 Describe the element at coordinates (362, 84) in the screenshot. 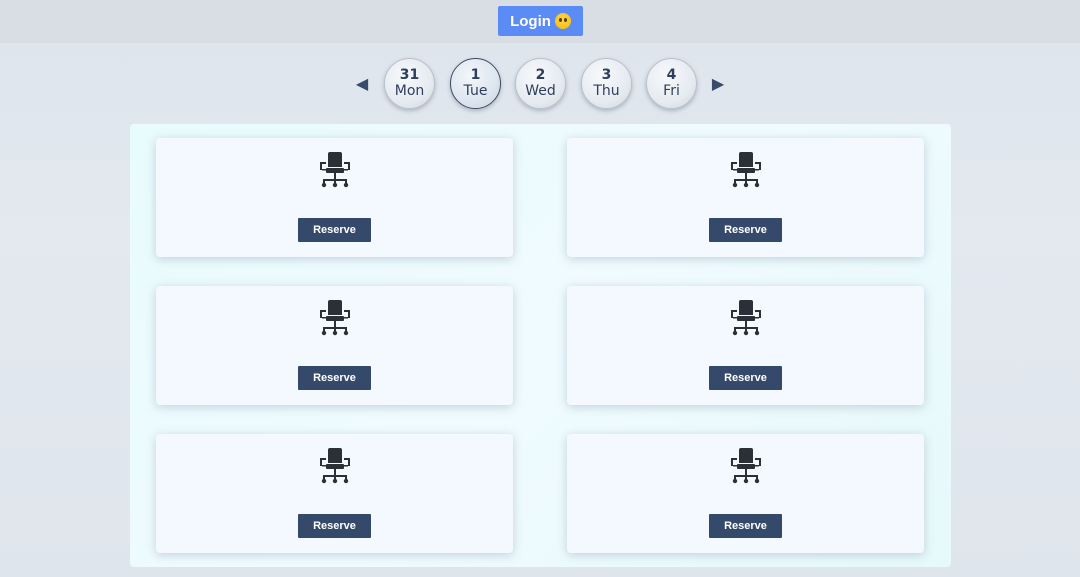

I see `triangle-left-icon: ◀` at that location.